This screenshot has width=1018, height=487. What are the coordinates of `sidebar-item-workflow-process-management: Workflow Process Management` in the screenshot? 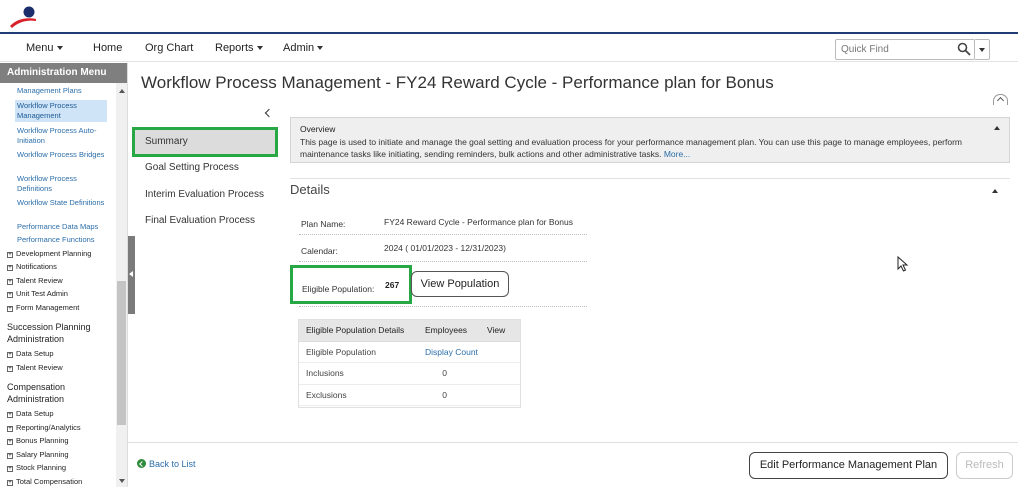 It's located at (61, 111).